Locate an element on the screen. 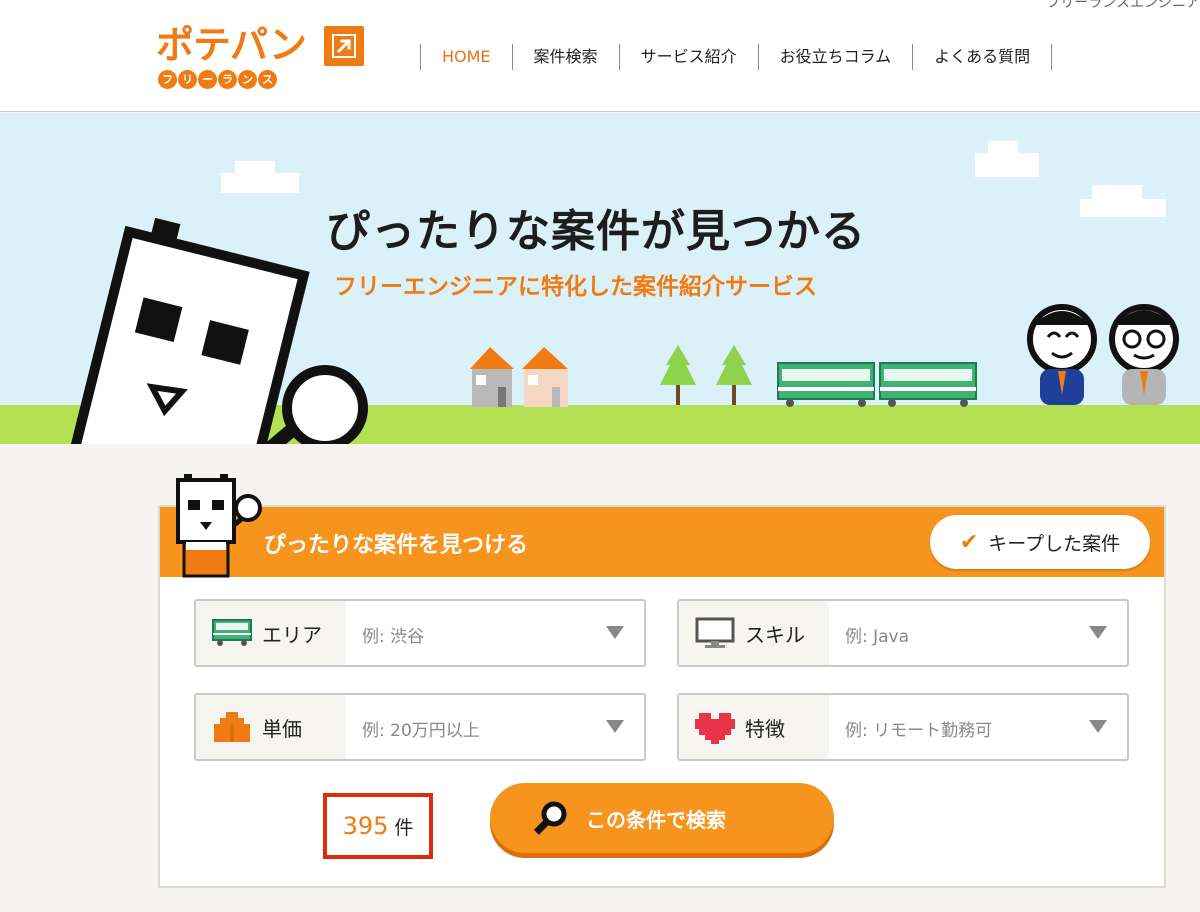 The width and height of the screenshot is (1200, 912). main-nav: HOME 案件検索 サービス紹介 お役立ちコラム よくある質問 is located at coordinates (736, 57).